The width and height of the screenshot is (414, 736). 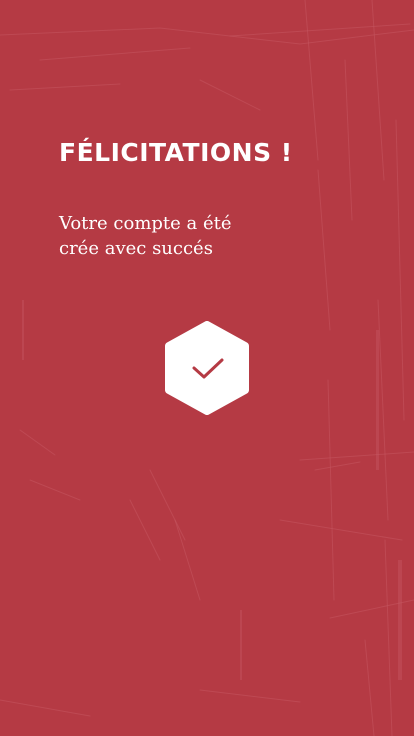 What do you see at coordinates (136, 248) in the screenshot?
I see `success-message-line-2: crée avec succés` at bounding box center [136, 248].